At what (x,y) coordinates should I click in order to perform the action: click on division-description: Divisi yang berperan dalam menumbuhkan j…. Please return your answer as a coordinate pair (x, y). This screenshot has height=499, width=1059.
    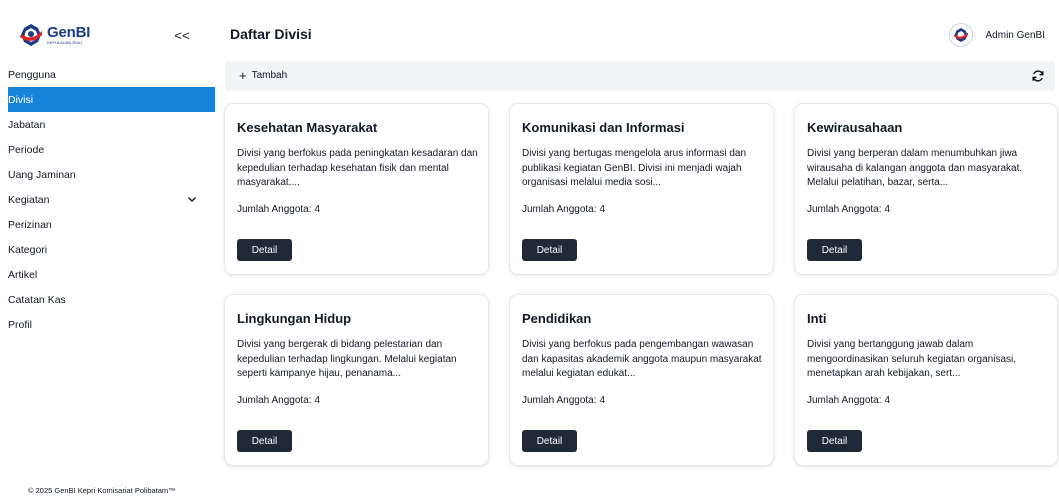
    Looking at the image, I should click on (915, 168).